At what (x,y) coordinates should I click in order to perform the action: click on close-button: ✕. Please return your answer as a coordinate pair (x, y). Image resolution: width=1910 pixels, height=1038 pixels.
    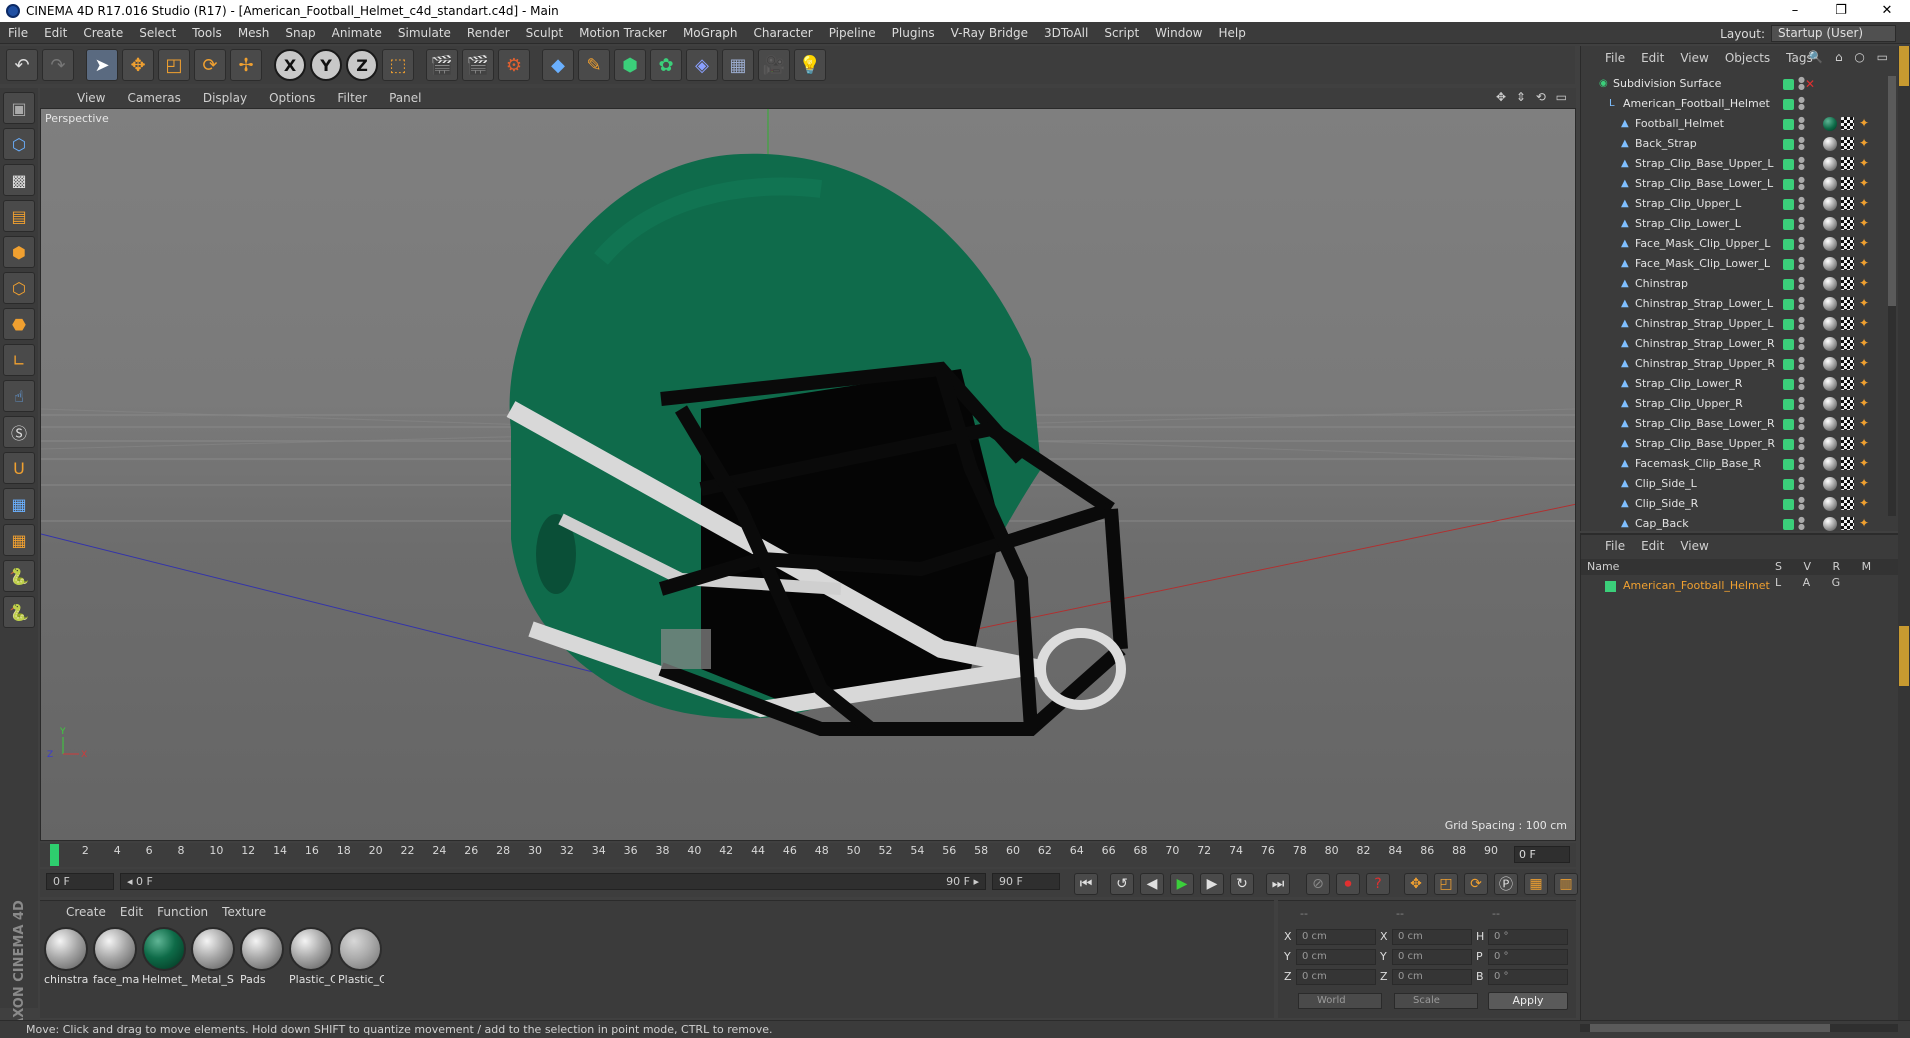
    Looking at the image, I should click on (1887, 11).